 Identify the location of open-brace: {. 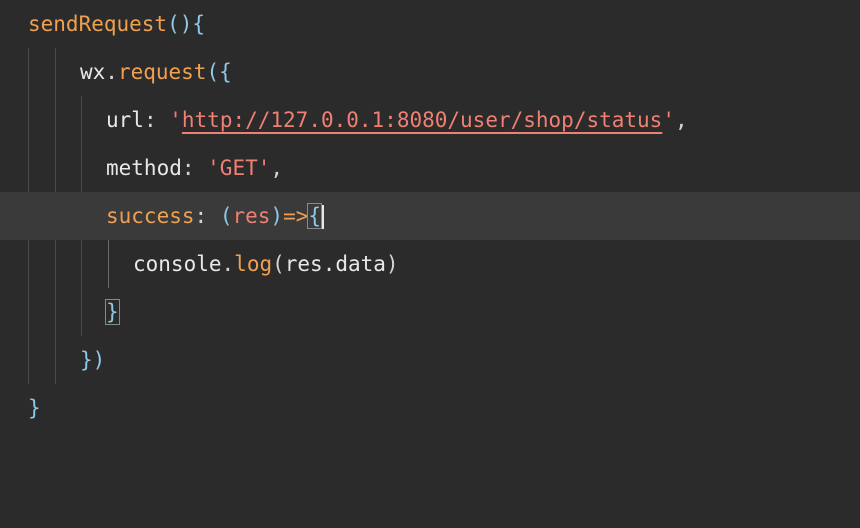
(199, 24).